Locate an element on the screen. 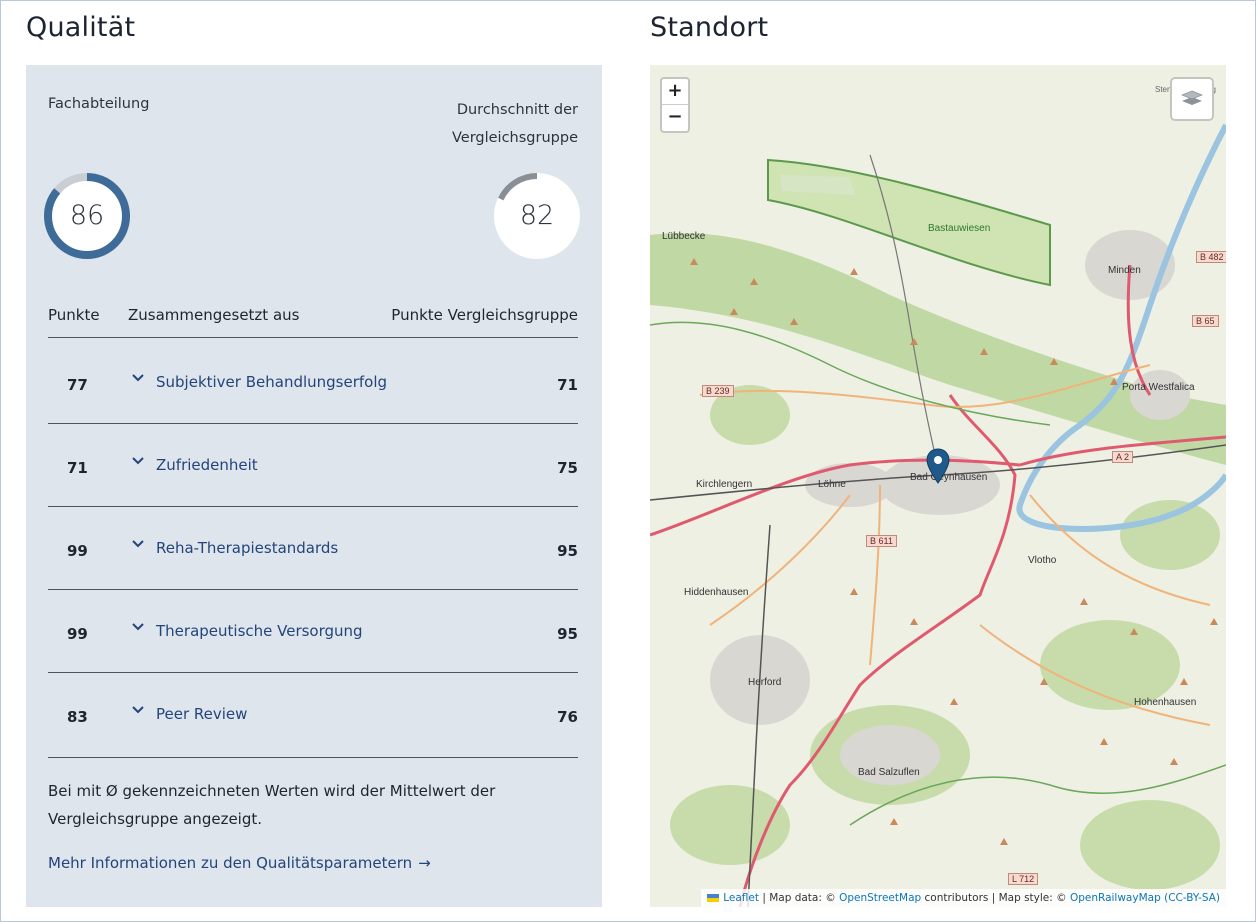  place-label: Herford is located at coordinates (765, 682).